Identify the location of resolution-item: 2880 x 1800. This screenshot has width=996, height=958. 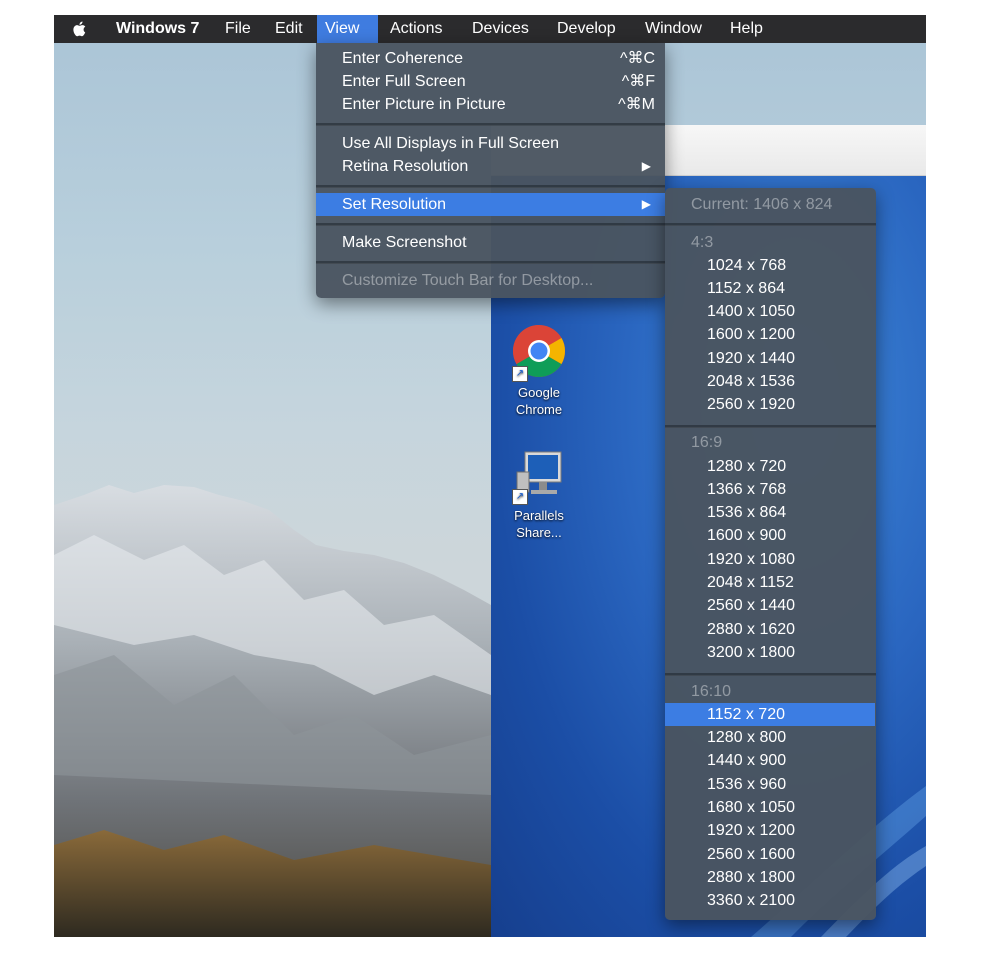
(770, 877).